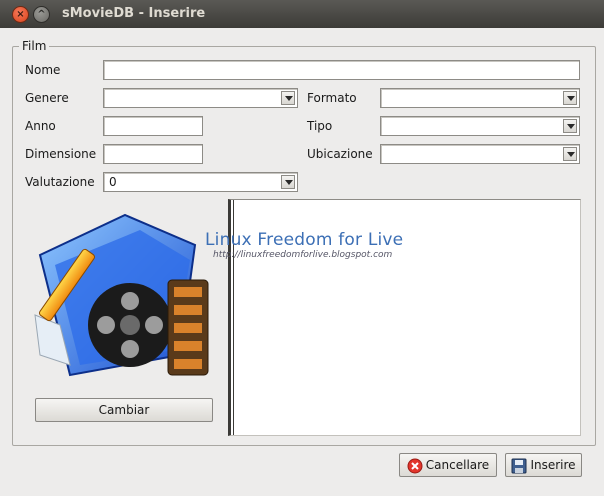 This screenshot has width=604, height=496. I want to click on valutazione-value: 0, so click(113, 182).